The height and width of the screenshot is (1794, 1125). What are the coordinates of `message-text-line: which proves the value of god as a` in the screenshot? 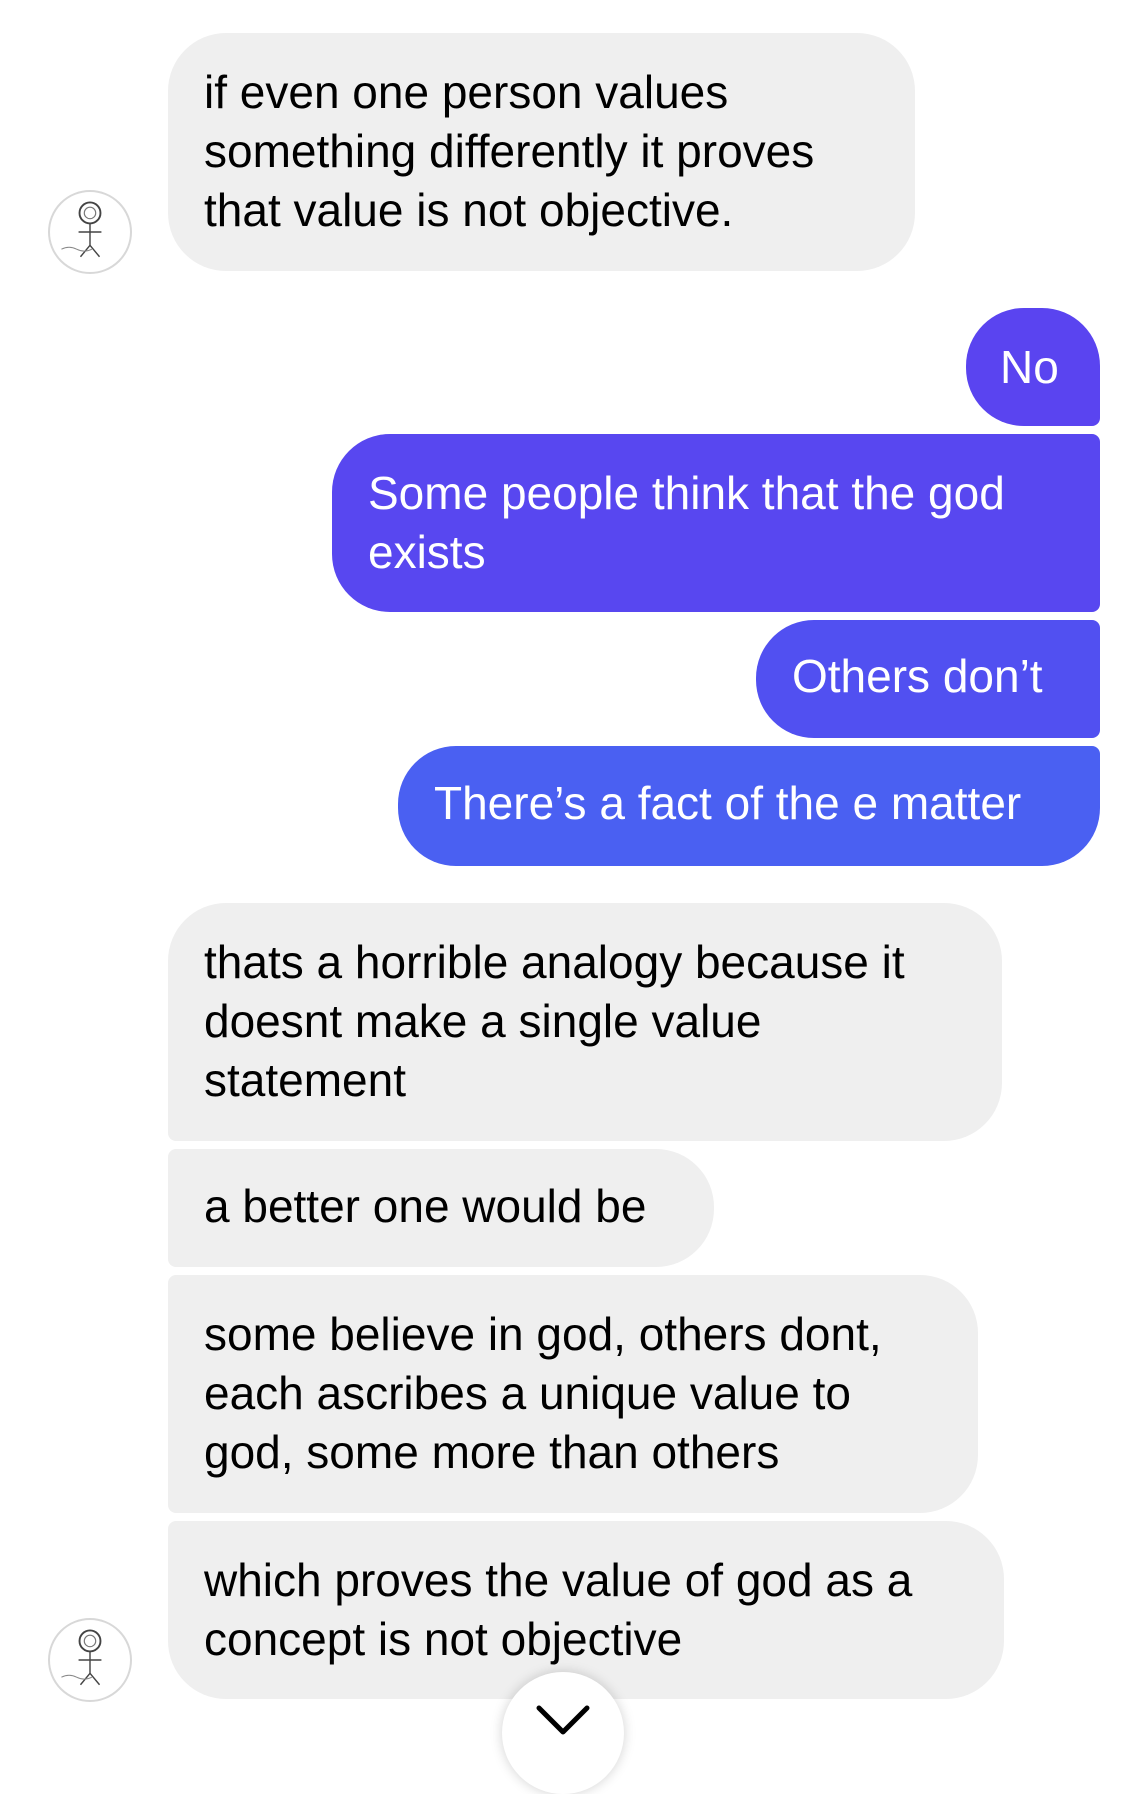 It's located at (558, 1580).